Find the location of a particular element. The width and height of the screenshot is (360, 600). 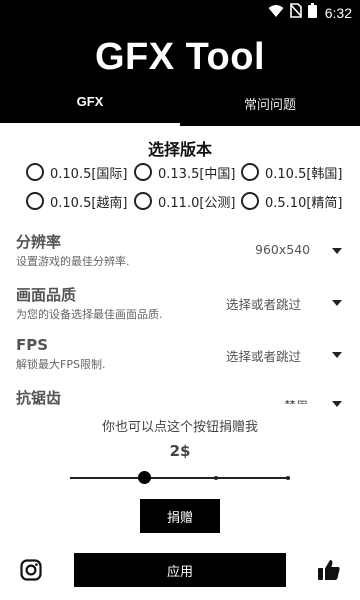

resolution-dropdown-arrow-icon is located at coordinates (337, 251).